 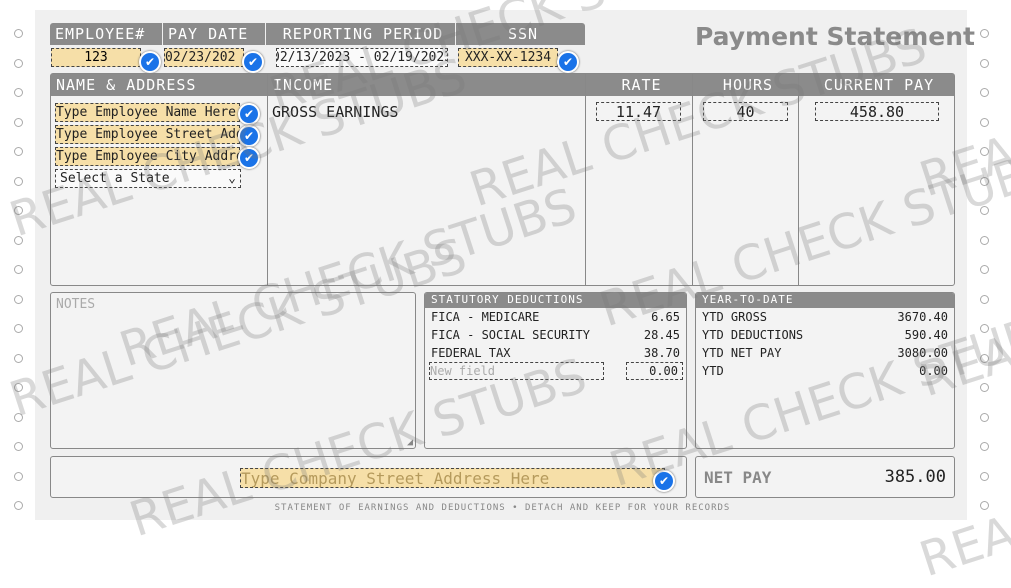 I want to click on state-select: Select a State ⌄, so click(x=148, y=178).